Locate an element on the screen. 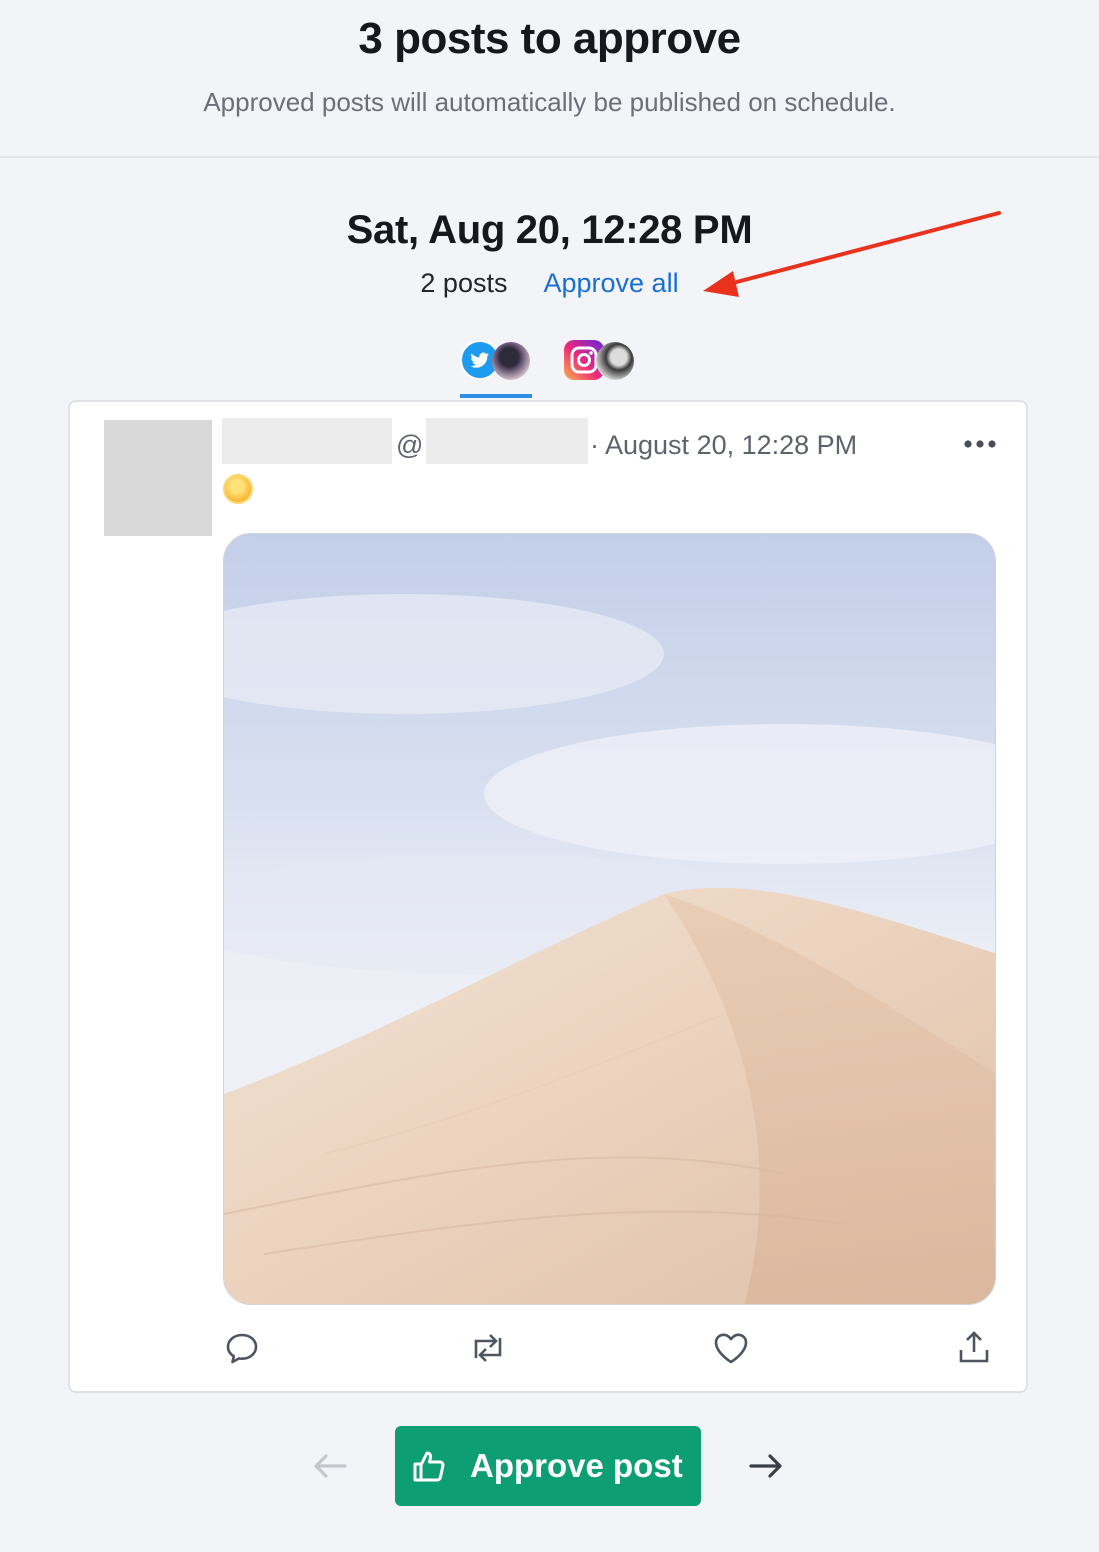 This screenshot has width=1099, height=1552. approve-post-label: Approve post is located at coordinates (576, 1465).